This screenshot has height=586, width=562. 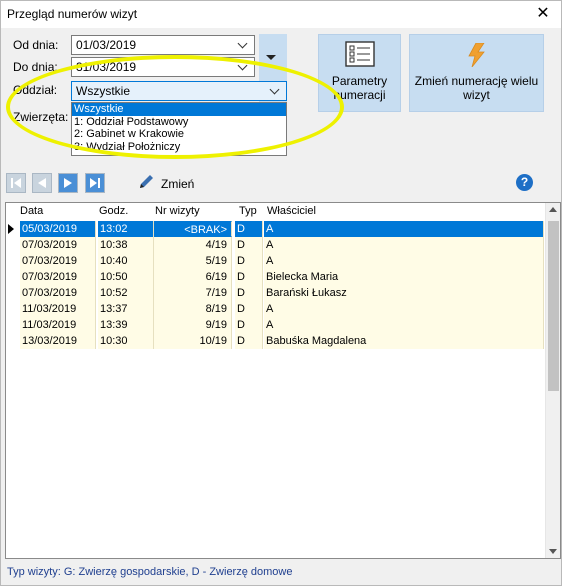 What do you see at coordinates (404, 293) in the screenshot?
I see `table-cell: Barański Łukasz` at bounding box center [404, 293].